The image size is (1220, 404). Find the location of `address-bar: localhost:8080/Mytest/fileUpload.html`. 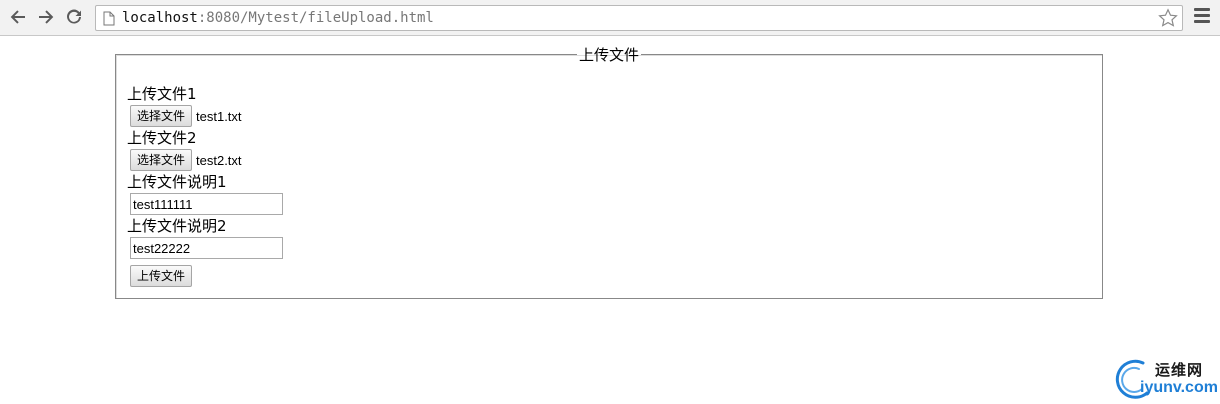

address-bar: localhost:8080/Mytest/fileUpload.html is located at coordinates (639, 18).